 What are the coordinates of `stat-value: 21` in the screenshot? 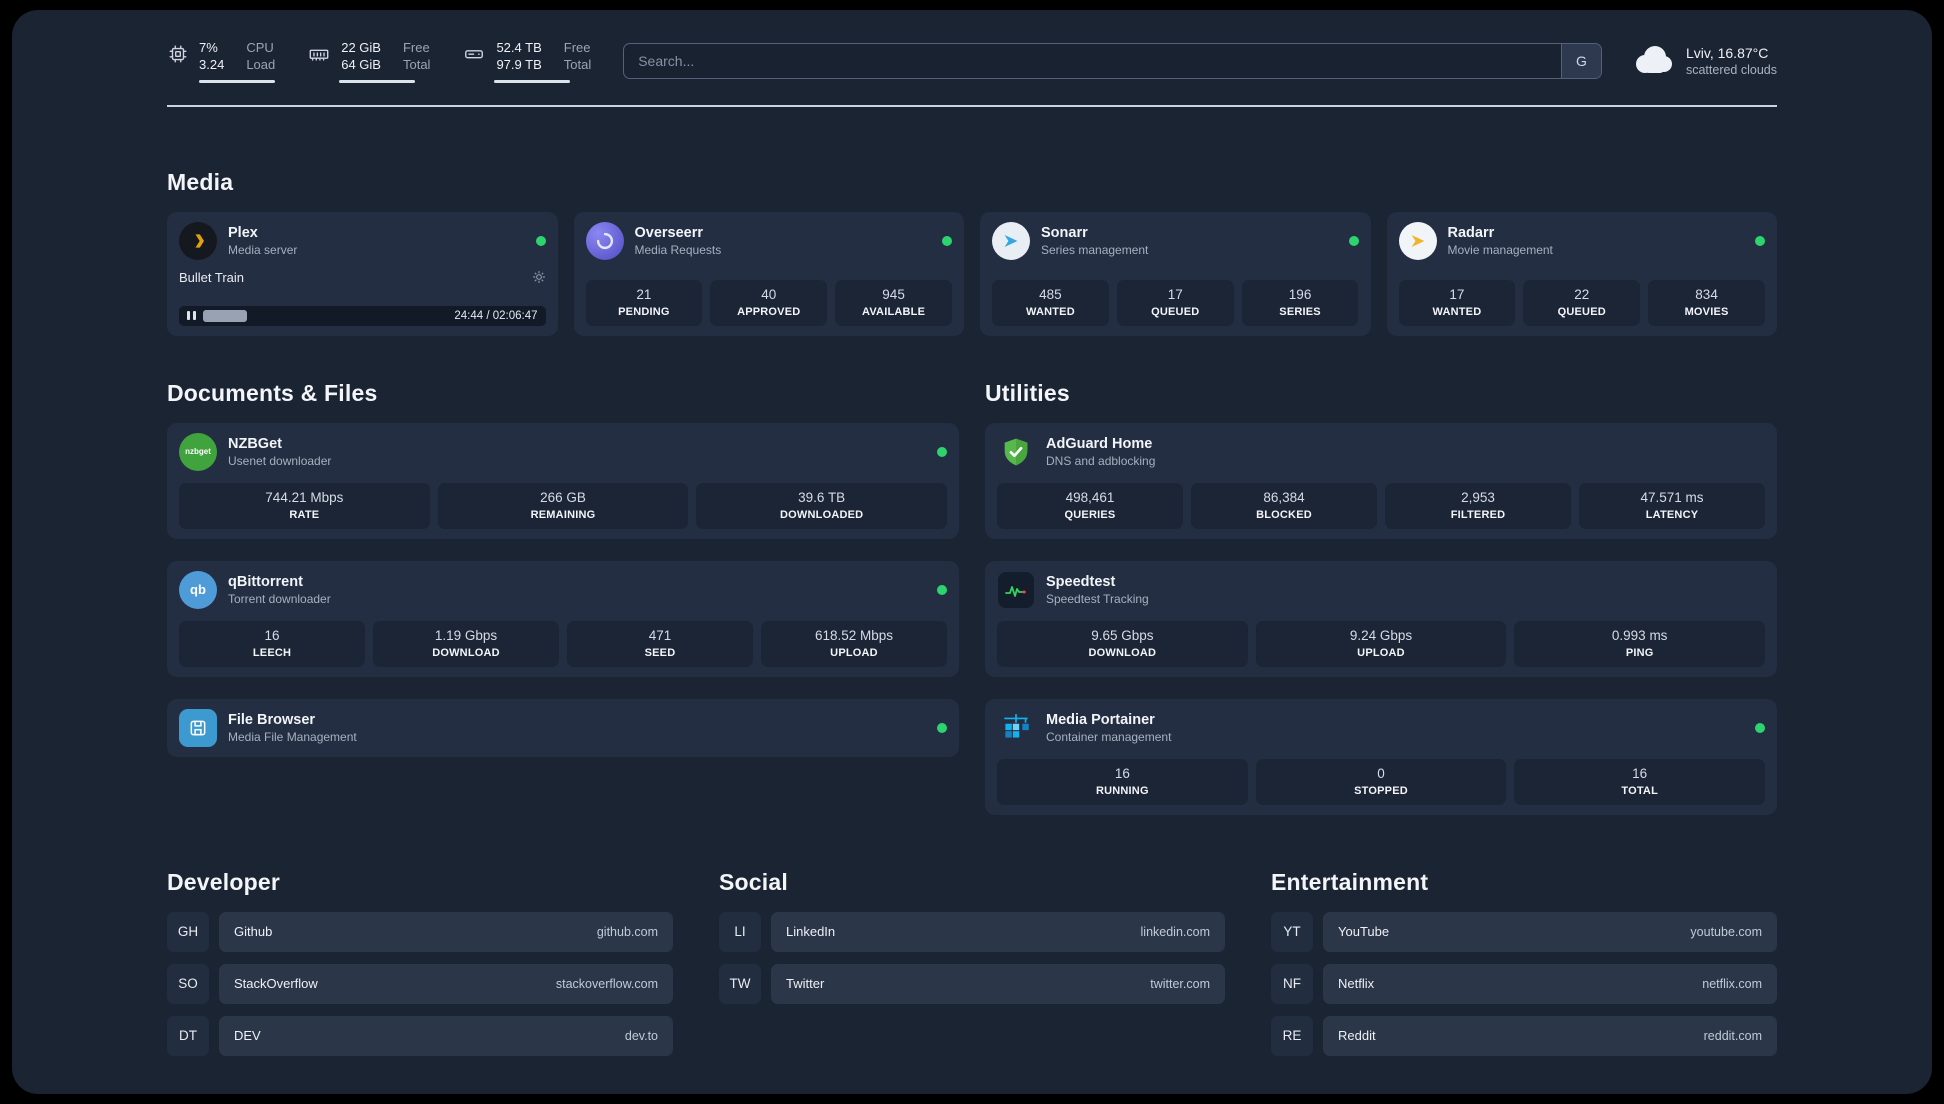 It's located at (644, 294).